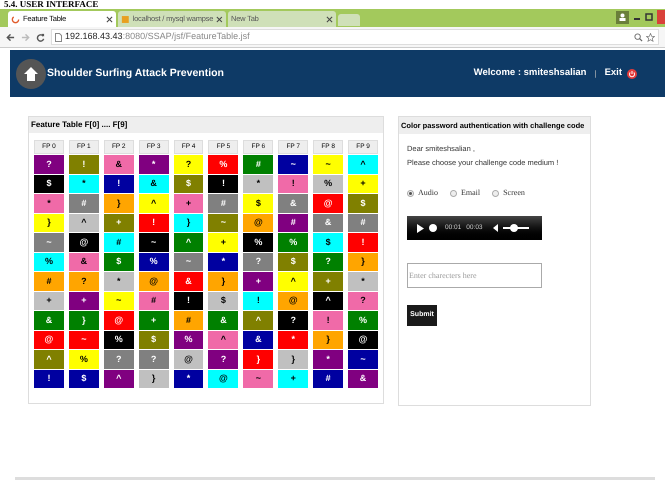 This screenshot has height=481, width=665. I want to click on power-icon, so click(632, 73).